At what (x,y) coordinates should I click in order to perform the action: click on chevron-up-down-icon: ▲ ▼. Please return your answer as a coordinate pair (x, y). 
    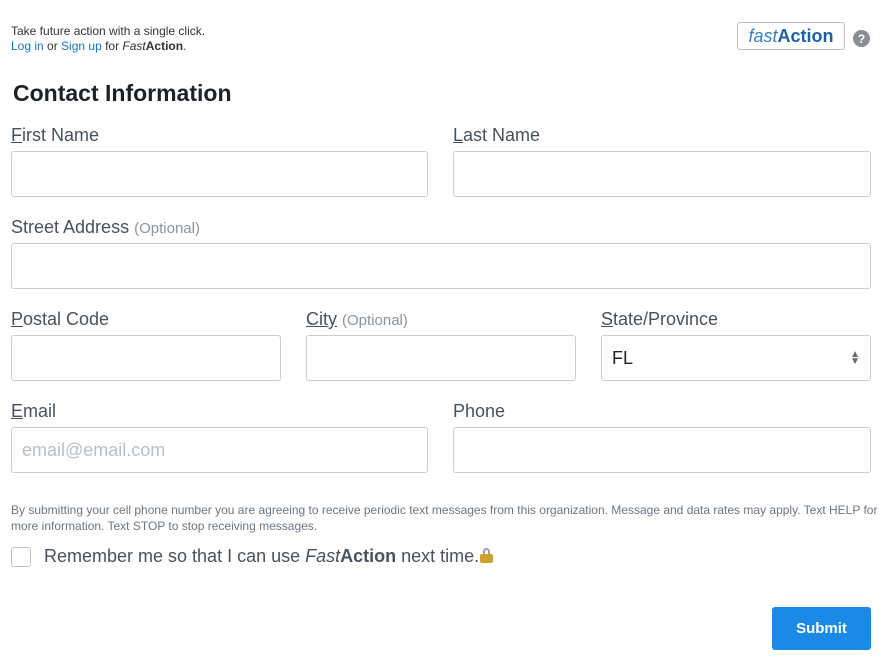
    Looking at the image, I should click on (855, 358).